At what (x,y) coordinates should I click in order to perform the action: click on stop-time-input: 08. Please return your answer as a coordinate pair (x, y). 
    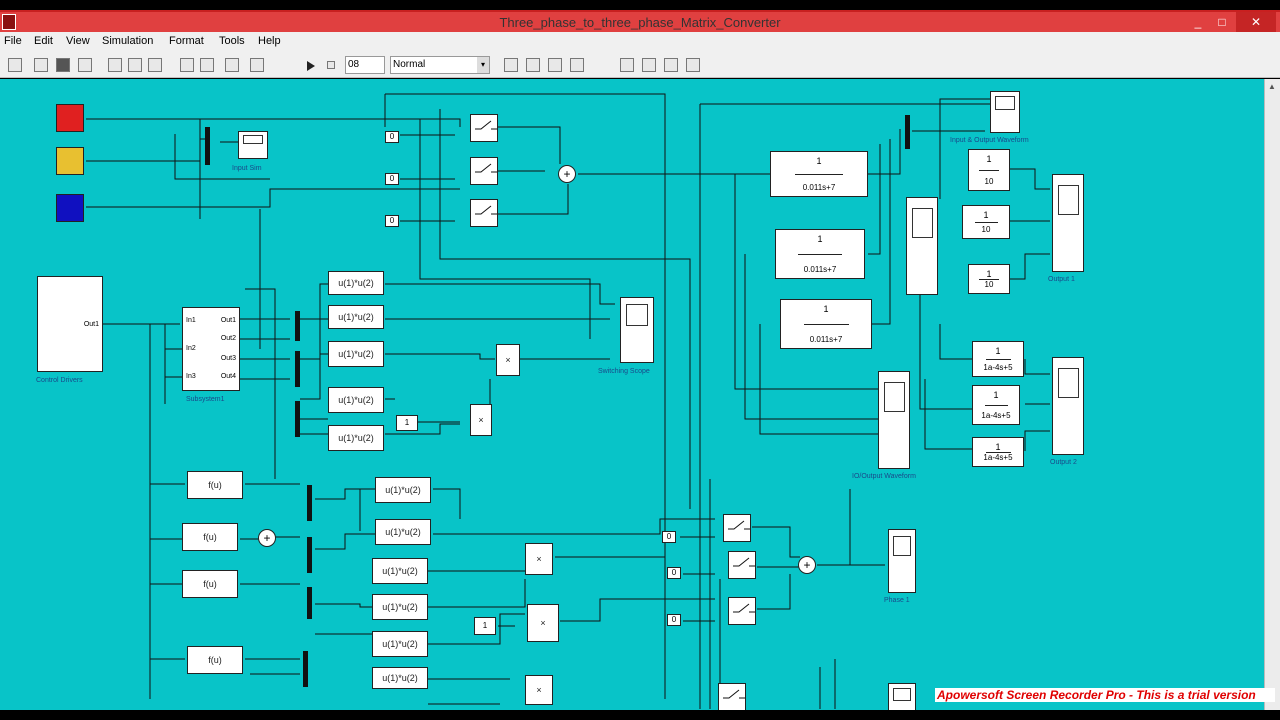
    Looking at the image, I should click on (365, 65).